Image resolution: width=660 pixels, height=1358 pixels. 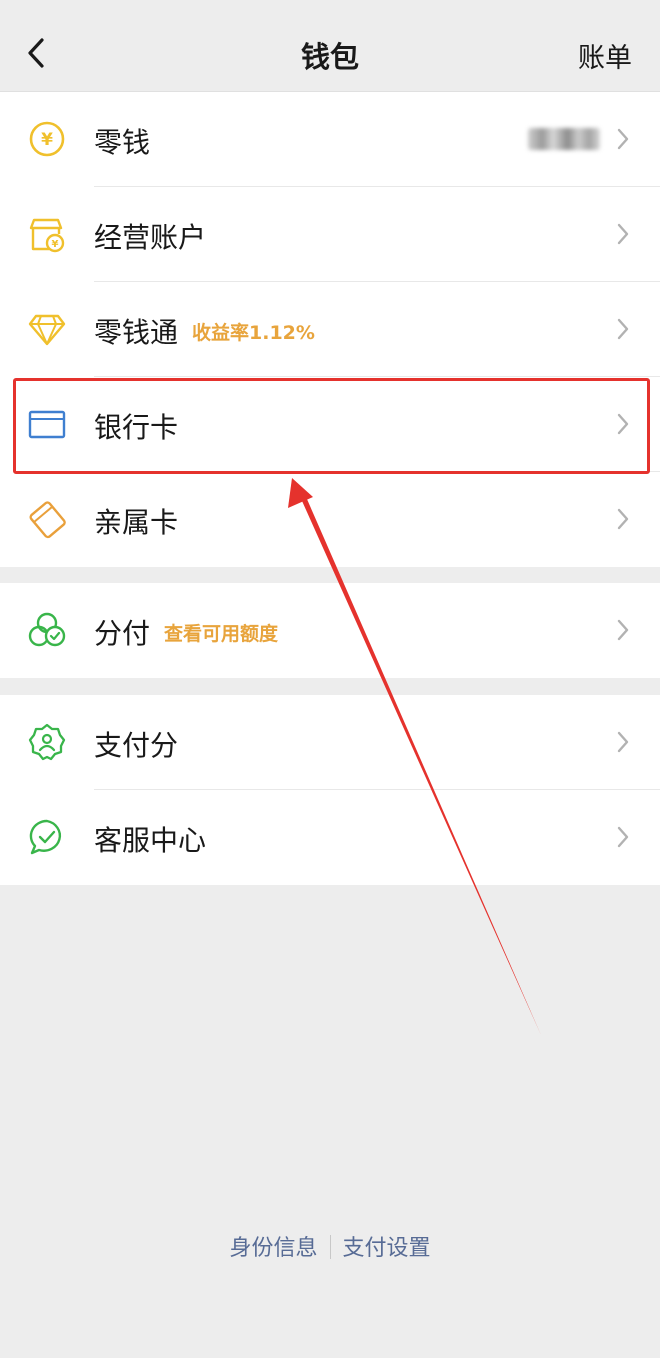 I want to click on payment-settings-link: 支付设置, so click(x=387, y=1246).